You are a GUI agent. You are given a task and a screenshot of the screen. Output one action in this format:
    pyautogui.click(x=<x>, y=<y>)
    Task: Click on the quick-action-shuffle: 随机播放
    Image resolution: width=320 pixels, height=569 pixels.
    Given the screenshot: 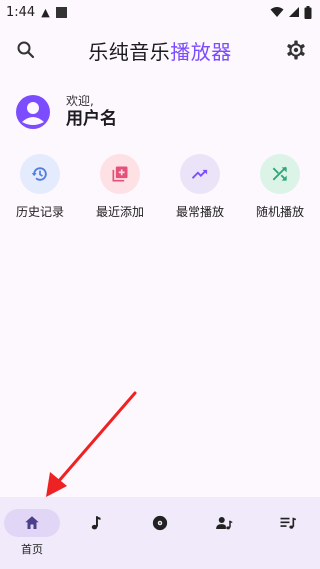 What is the action you would take?
    pyautogui.click(x=280, y=187)
    